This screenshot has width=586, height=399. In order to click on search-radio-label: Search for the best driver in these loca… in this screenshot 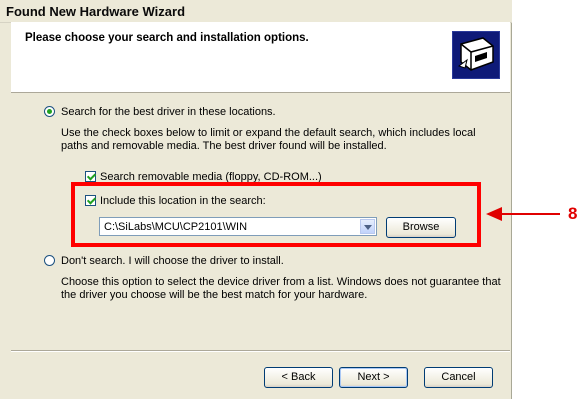, I will do `click(168, 112)`.